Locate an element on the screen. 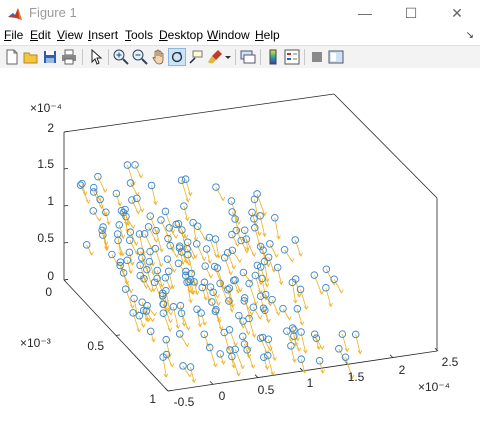  show-plot-tools-icon is located at coordinates (336, 57).